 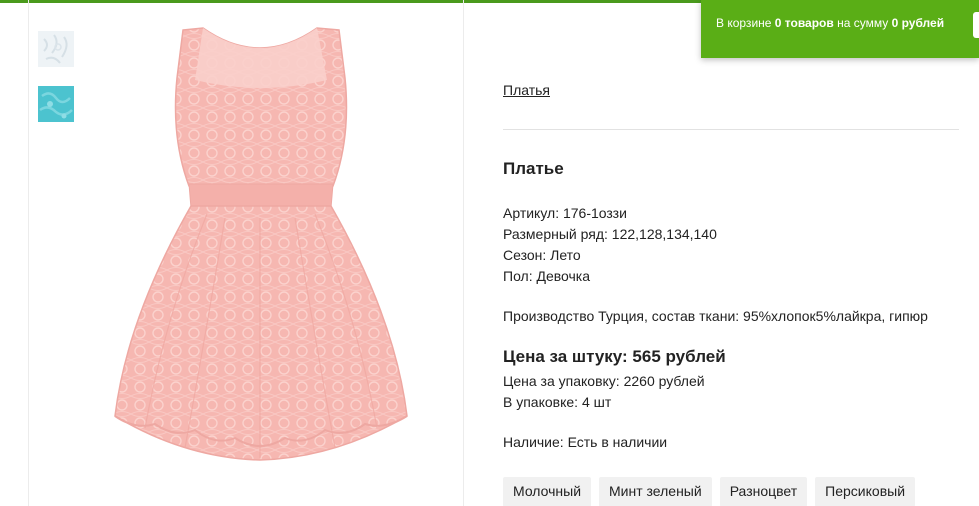 I want to click on cart-summary-text: В корзине 0 товаров на сумму 0 рублей, so click(x=830, y=23).